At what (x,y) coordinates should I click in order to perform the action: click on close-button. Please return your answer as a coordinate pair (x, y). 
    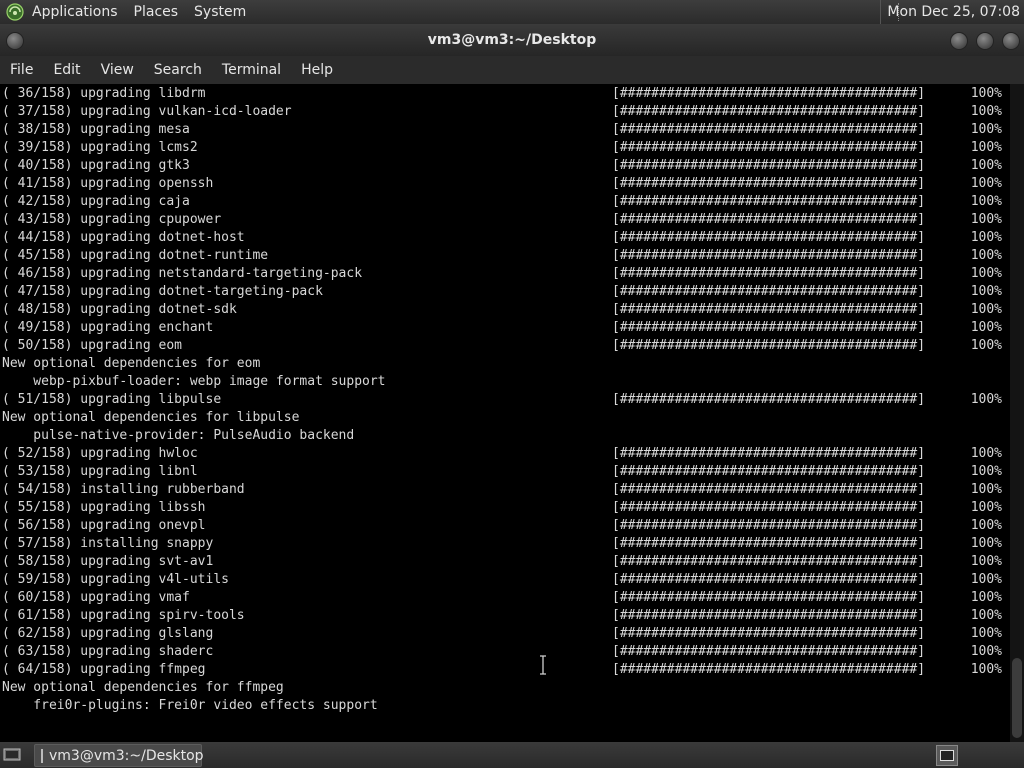
    Looking at the image, I should click on (1011, 41).